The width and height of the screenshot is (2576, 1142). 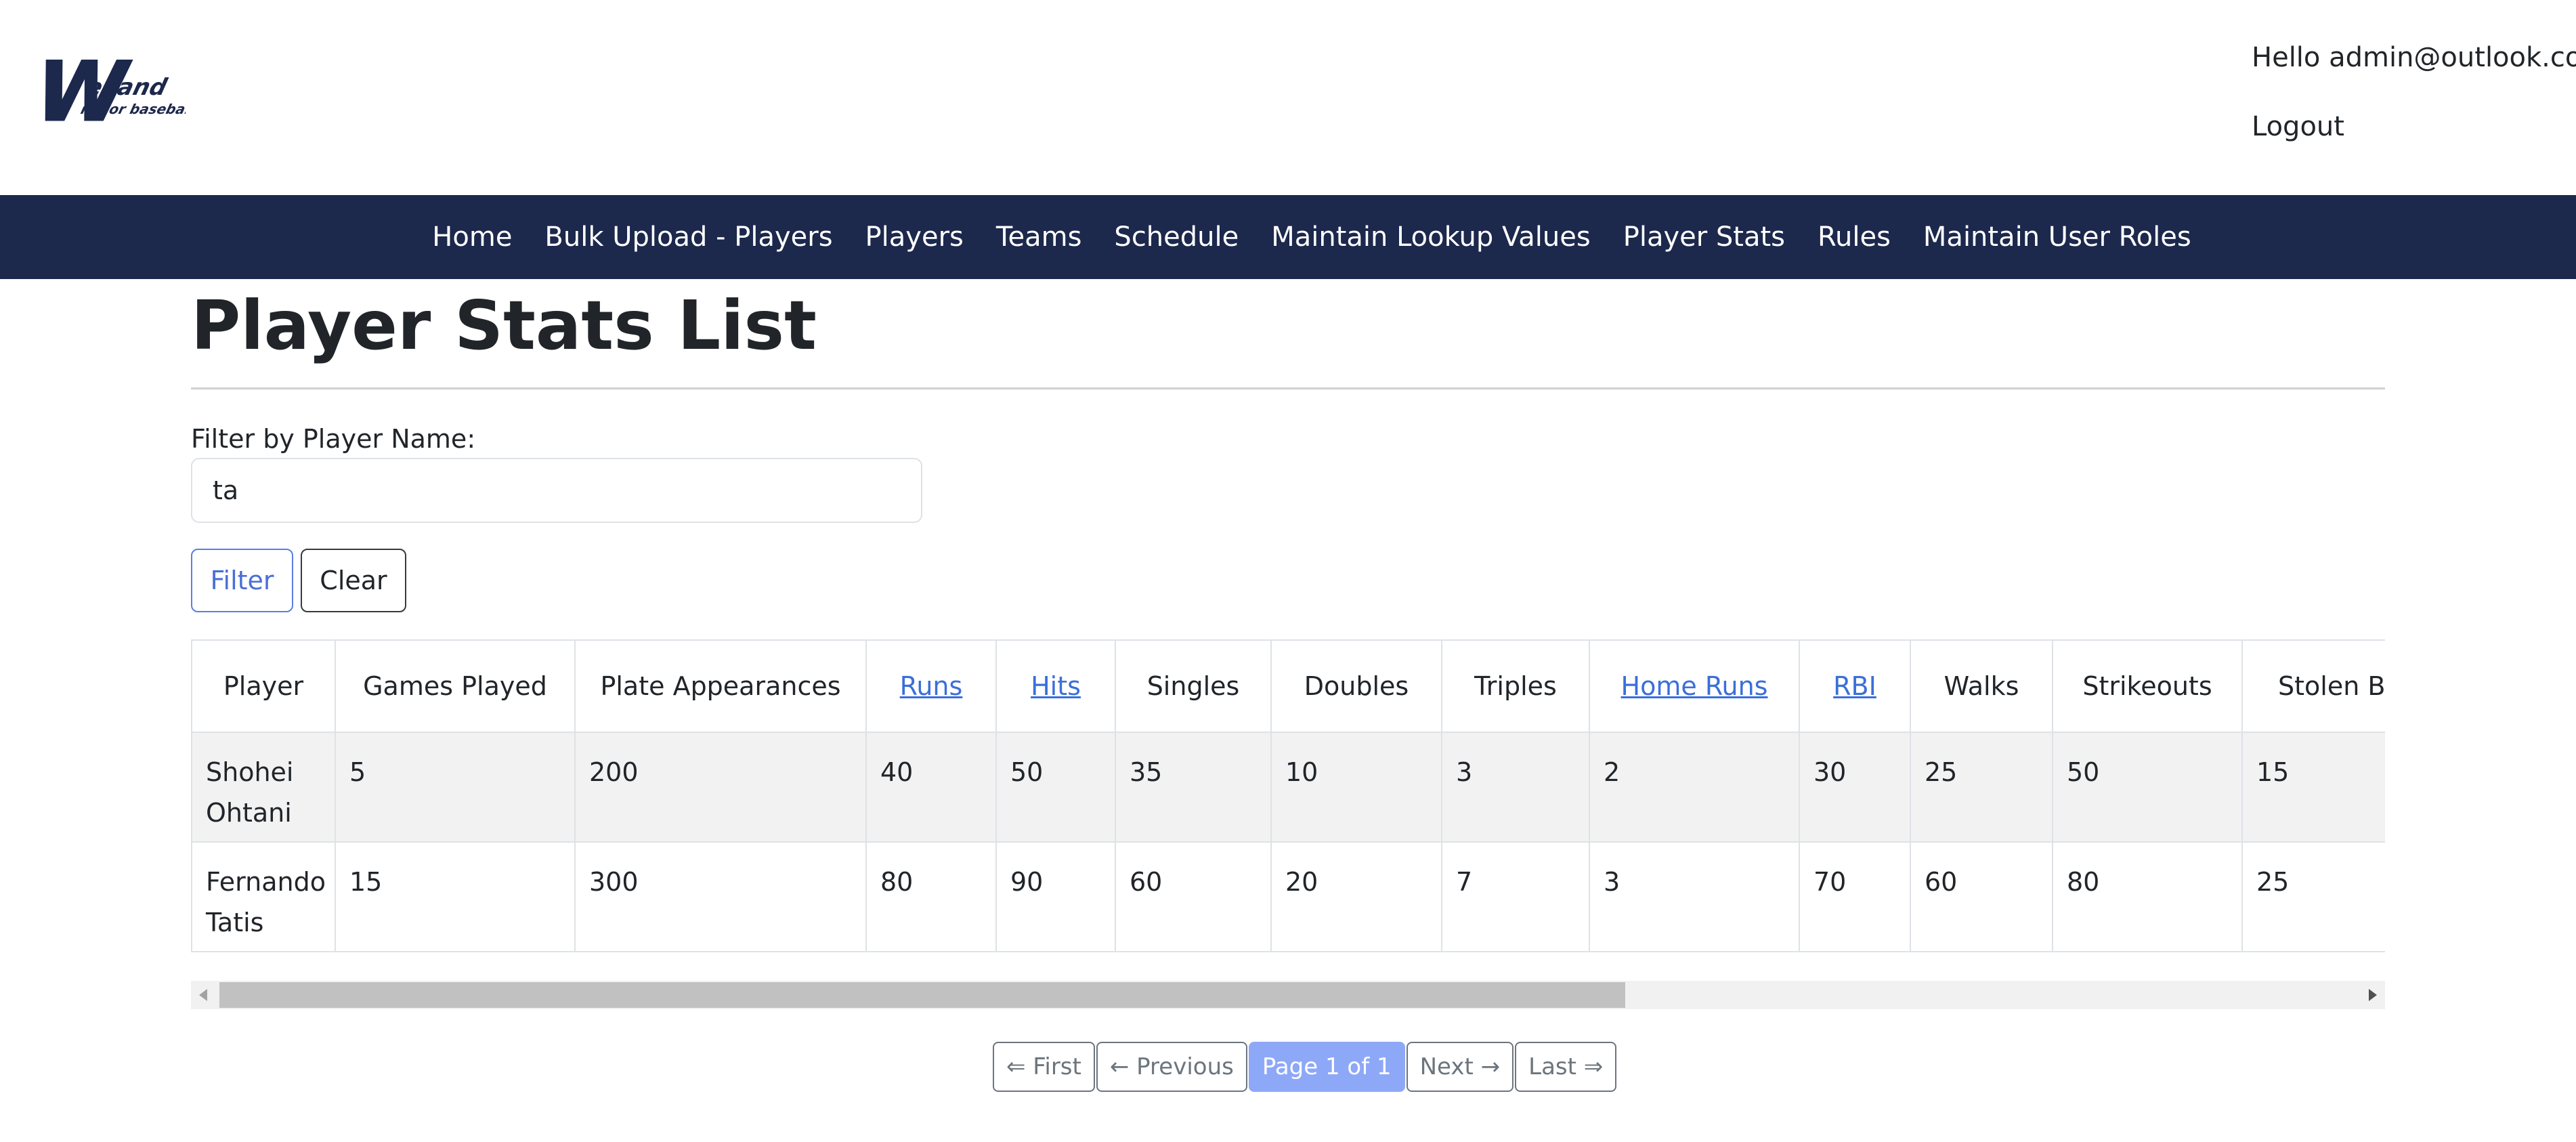 What do you see at coordinates (1044, 1067) in the screenshot?
I see `first-page-button: ⇐ First` at bounding box center [1044, 1067].